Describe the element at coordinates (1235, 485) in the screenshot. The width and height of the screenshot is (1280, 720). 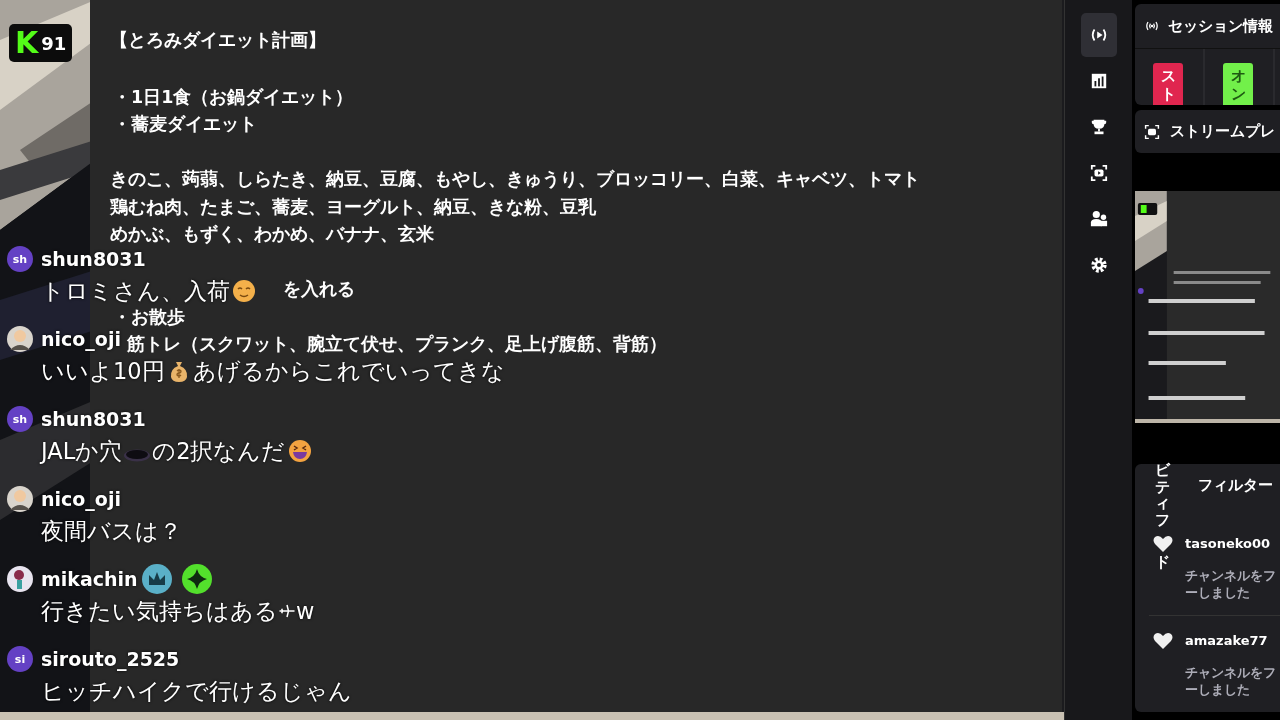
I see `filter-label: フィルター` at that location.